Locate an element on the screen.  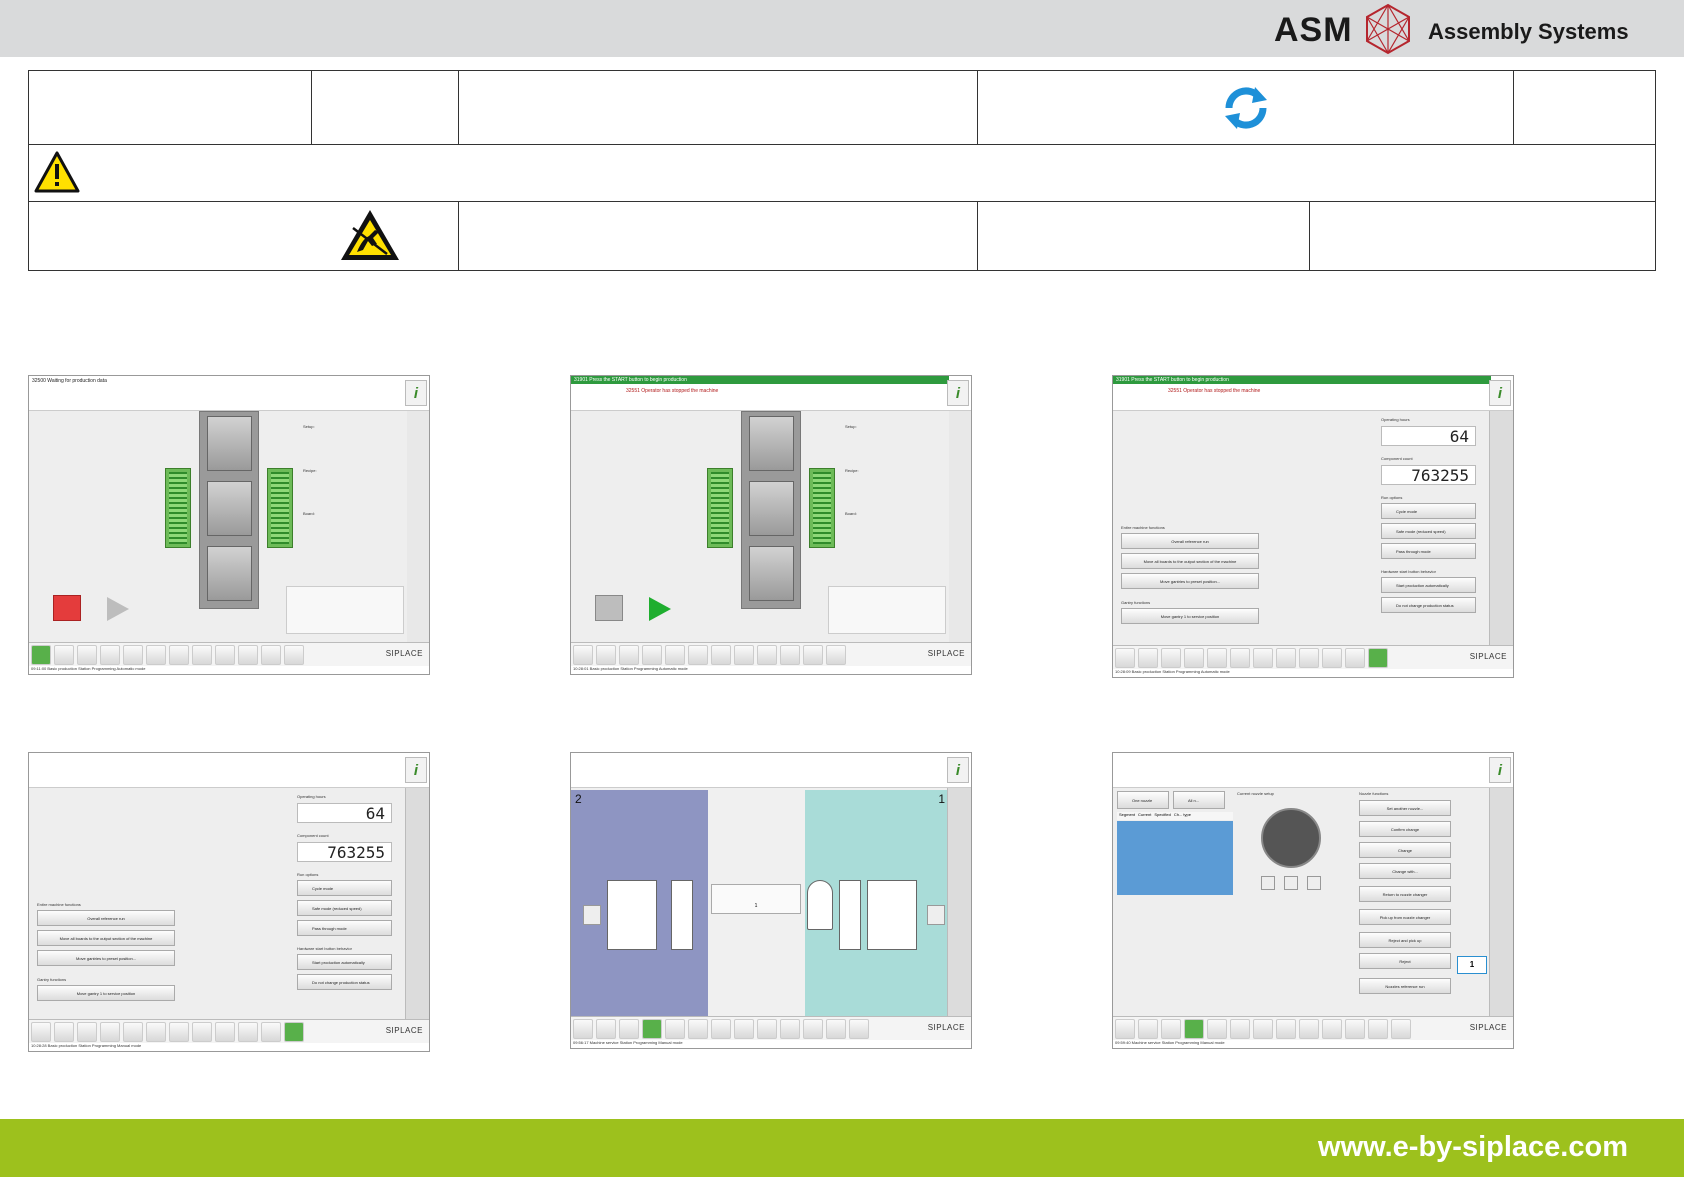
scroll-left-button is located at coordinates (592, 915).